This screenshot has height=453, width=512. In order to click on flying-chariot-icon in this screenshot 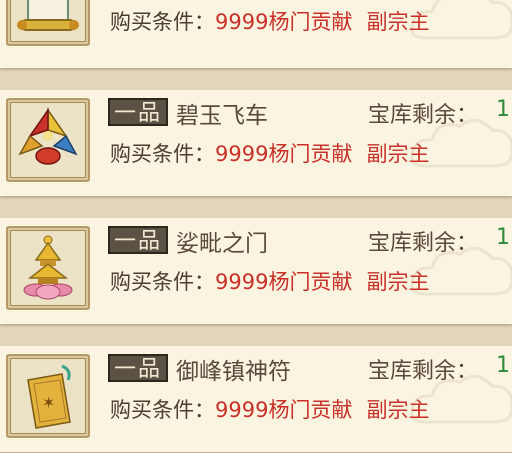, I will do `click(48, 136)`.